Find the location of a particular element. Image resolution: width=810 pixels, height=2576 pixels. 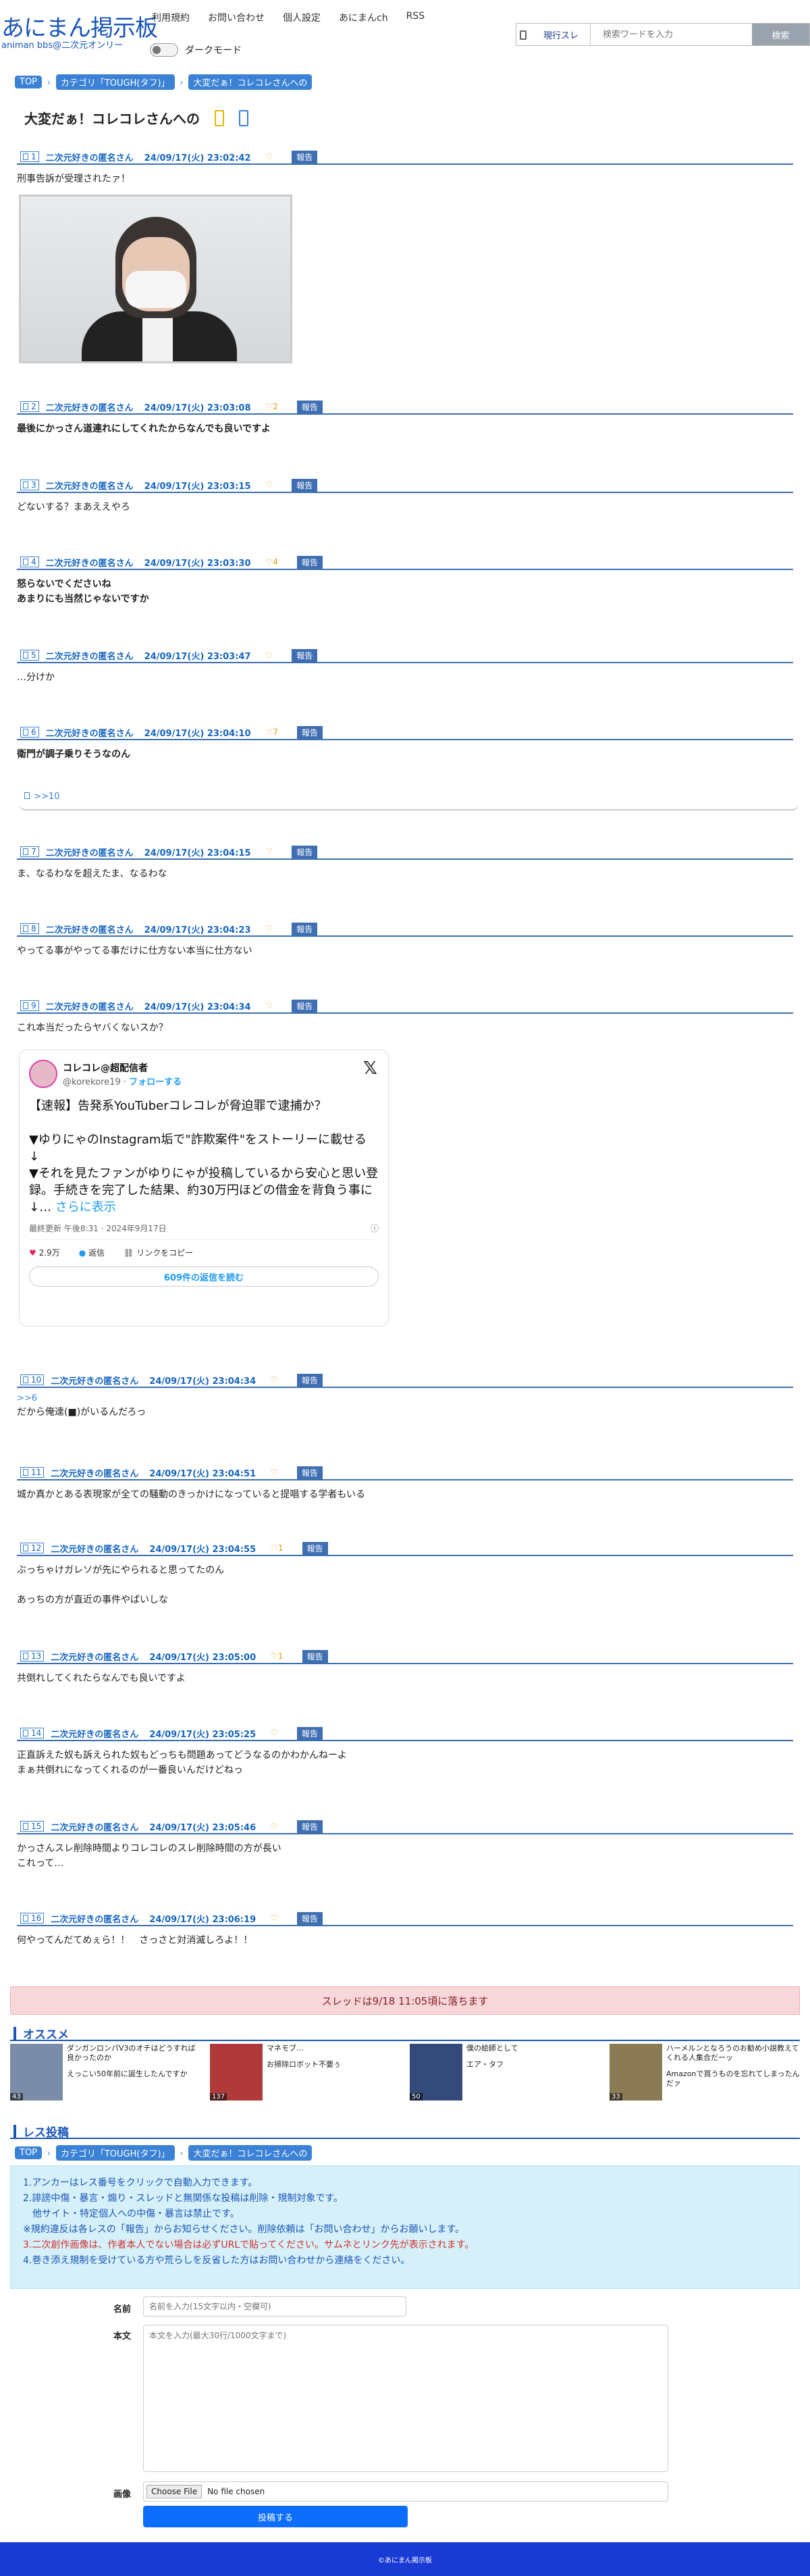

recommend-item: 137 マネモブ… お掃除ロボット不要ぅ is located at coordinates (305, 2072).